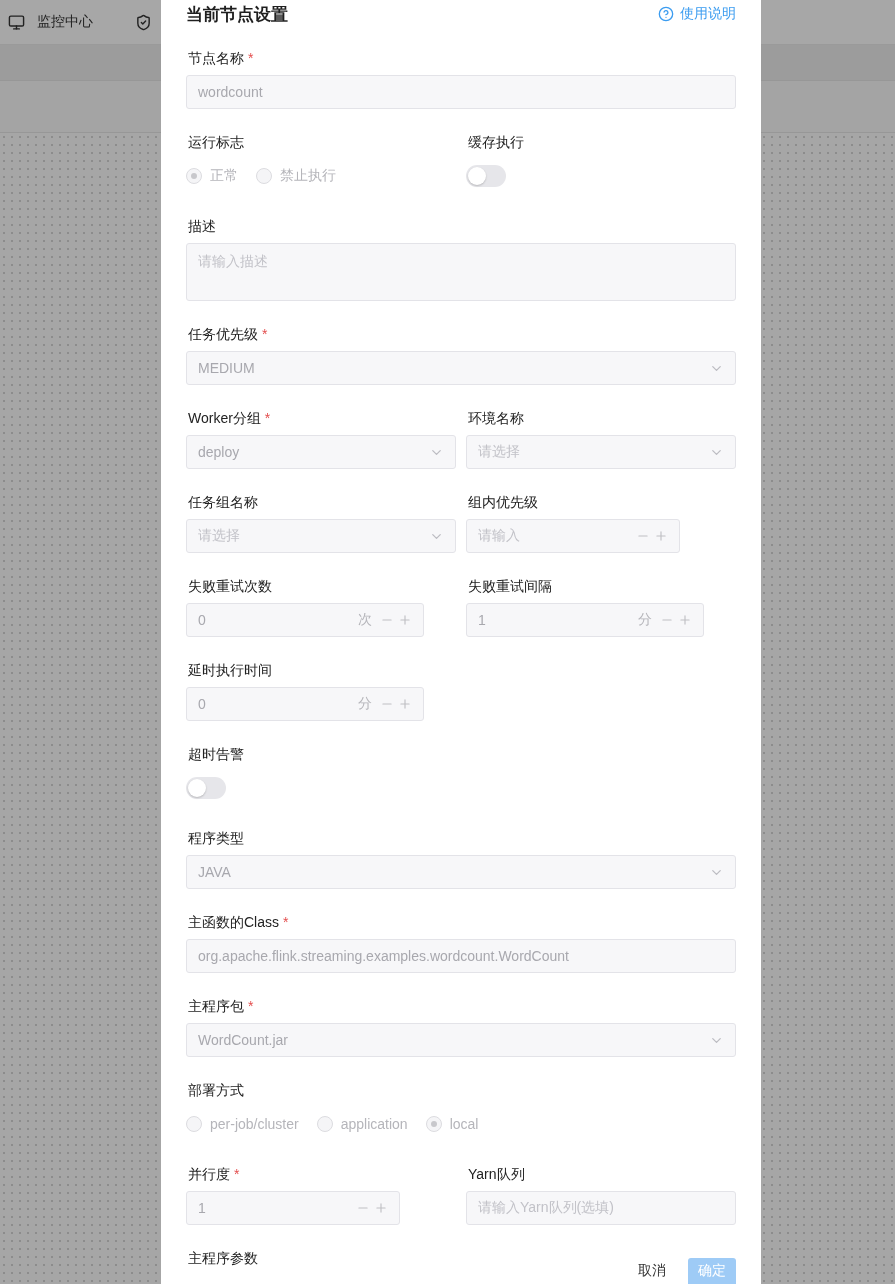 The height and width of the screenshot is (1284, 895). Describe the element at coordinates (461, 1040) in the screenshot. I see `select-field: WordCount.jar` at that location.